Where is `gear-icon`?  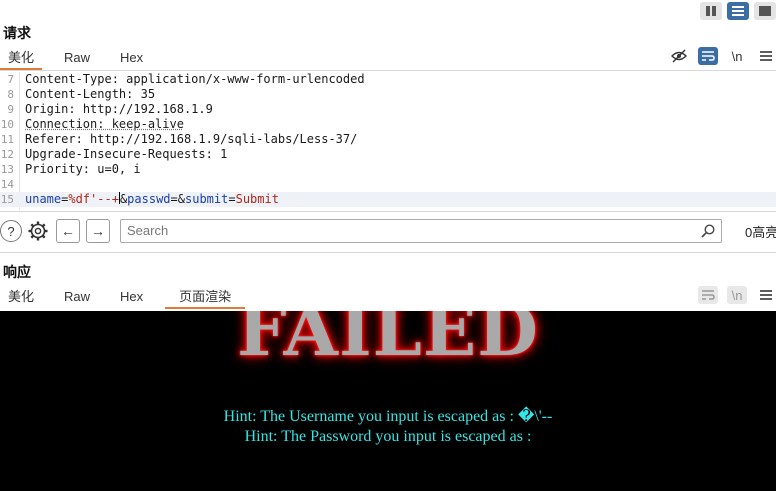 gear-icon is located at coordinates (38, 231).